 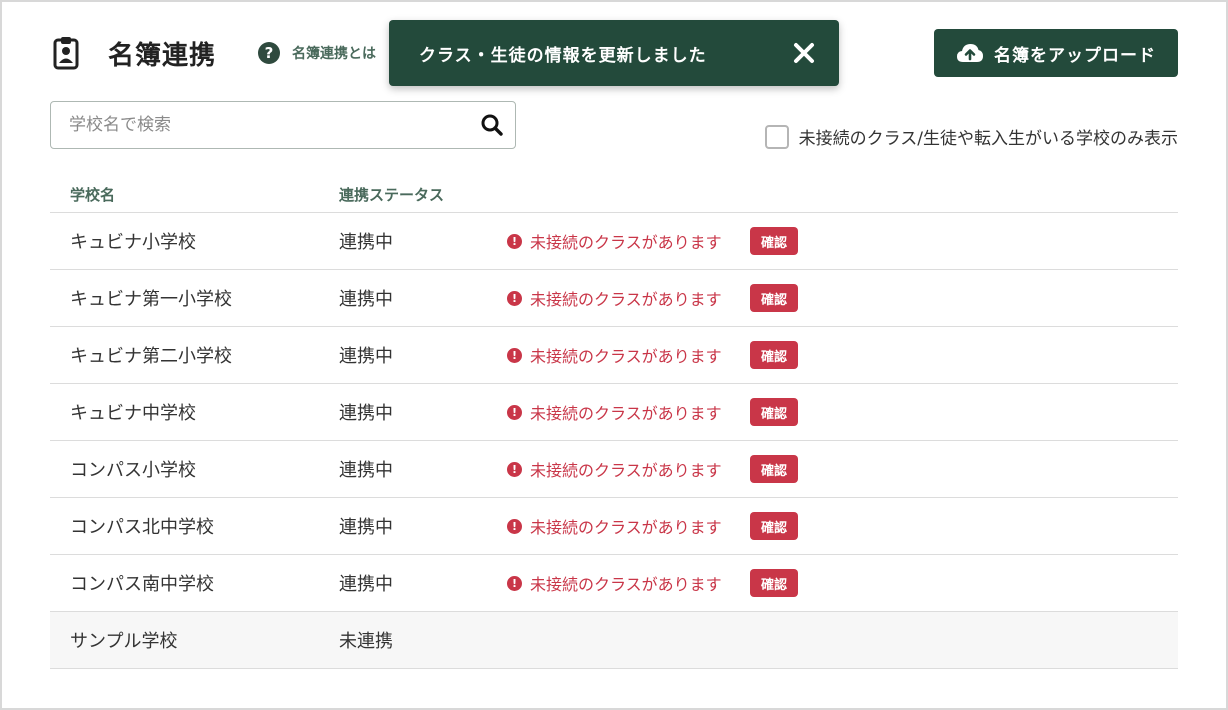 I want to click on table-row: キュビナ小学校 連携中 ! 未接続のクラスがあります 確認, so click(x=614, y=241).